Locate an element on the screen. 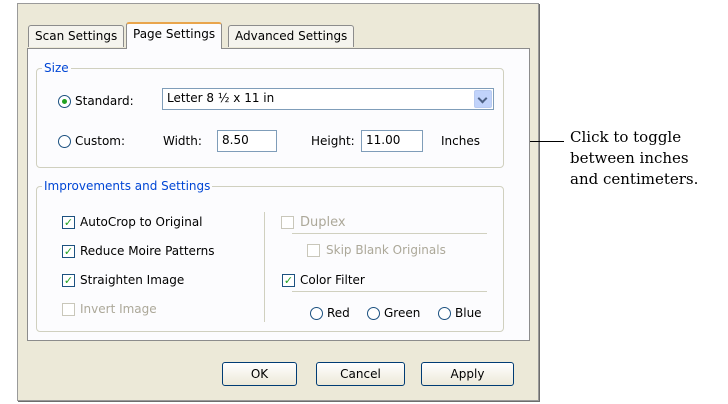  color-filter-label: Color Filter is located at coordinates (332, 280).